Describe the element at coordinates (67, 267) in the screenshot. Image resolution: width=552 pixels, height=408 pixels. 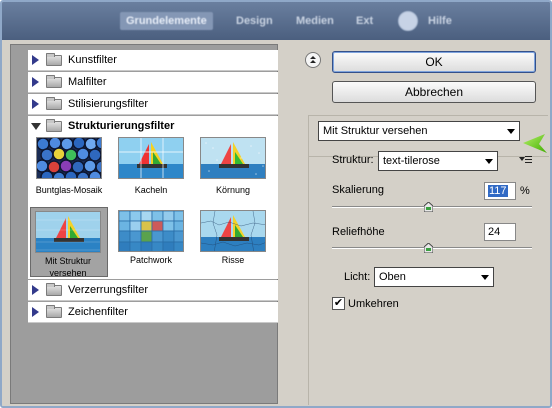
I see `thumbnail-label: Mit Struktur versehen` at that location.